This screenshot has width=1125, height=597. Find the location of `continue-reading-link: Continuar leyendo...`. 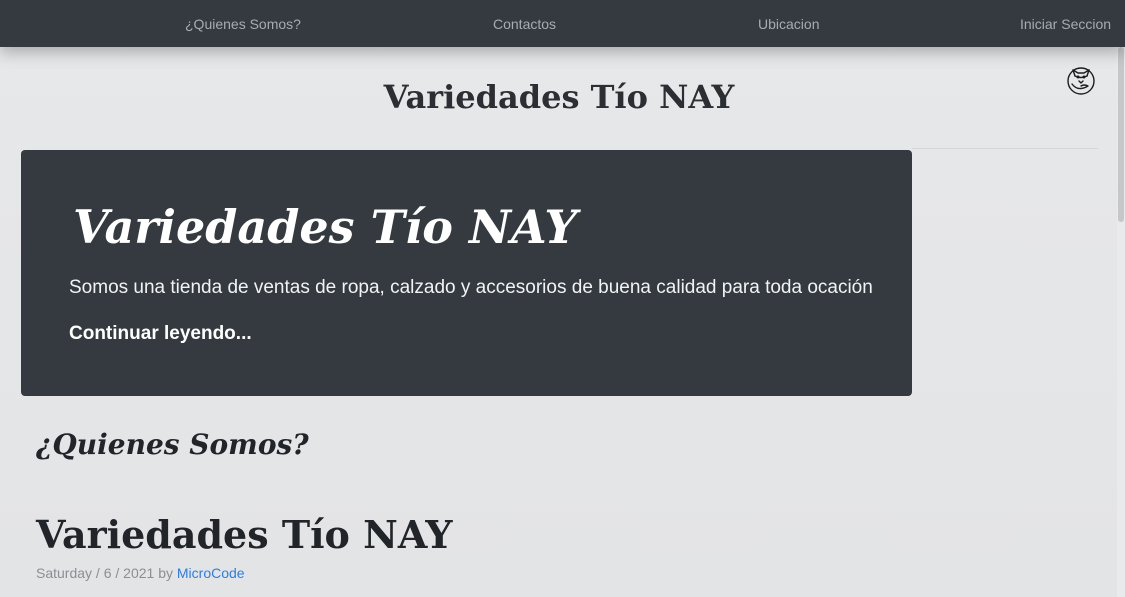

continue-reading-link: Continuar leyendo... is located at coordinates (160, 334).